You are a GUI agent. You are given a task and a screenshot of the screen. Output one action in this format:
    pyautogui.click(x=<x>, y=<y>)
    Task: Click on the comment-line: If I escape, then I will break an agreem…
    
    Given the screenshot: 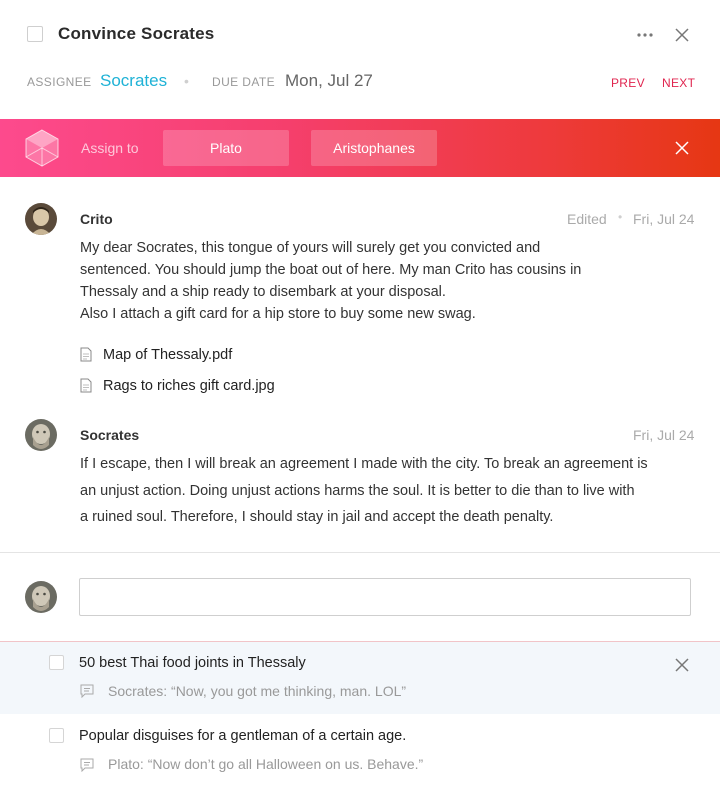 What is the action you would take?
    pyautogui.click(x=364, y=464)
    